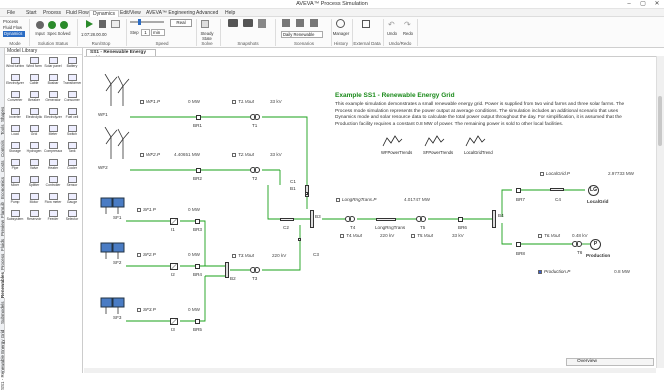 This screenshot has height=392, width=664. What do you see at coordinates (542, 174) in the screenshot?
I see `local-grid-checkbox` at bounding box center [542, 174].